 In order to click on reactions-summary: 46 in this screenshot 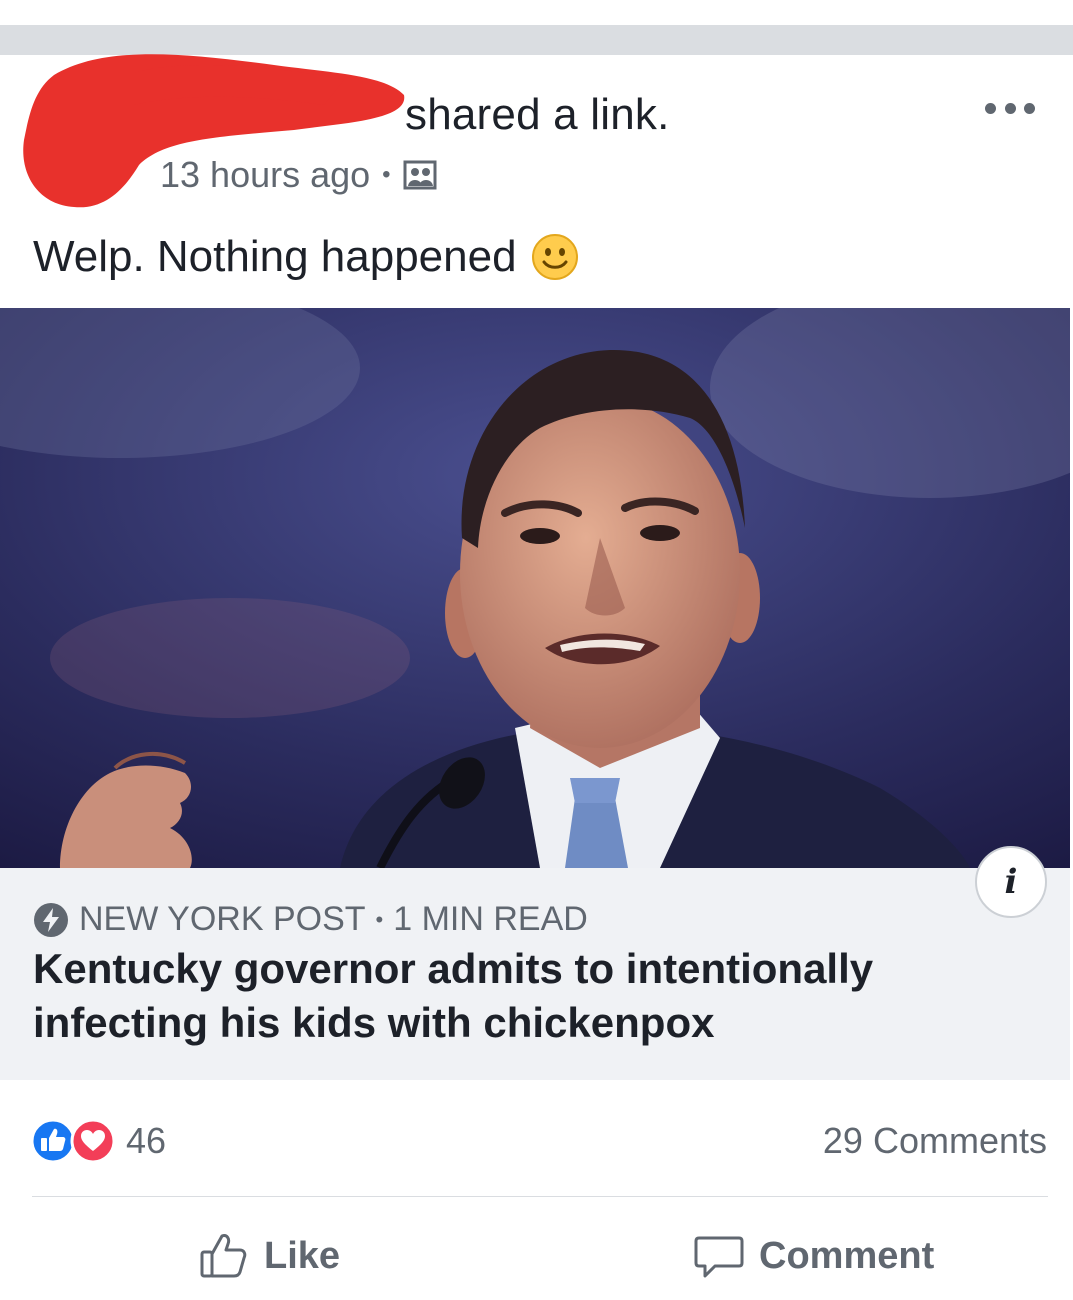, I will do `click(98, 1141)`.